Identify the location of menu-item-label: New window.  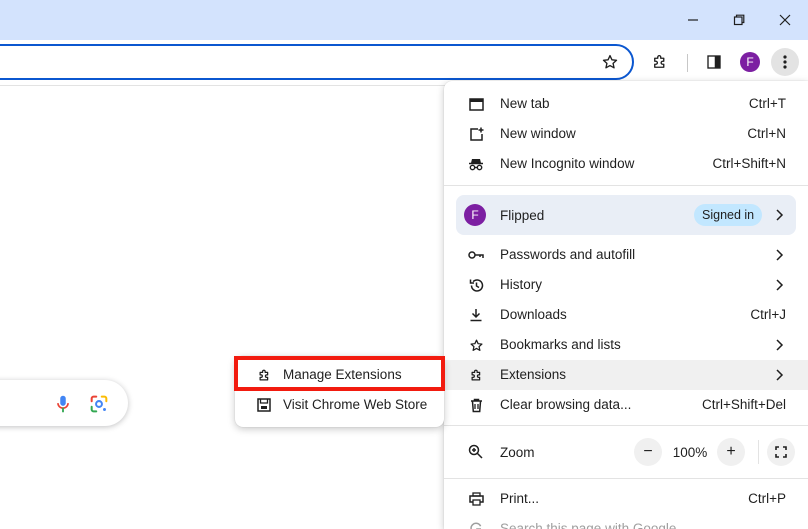
(538, 133).